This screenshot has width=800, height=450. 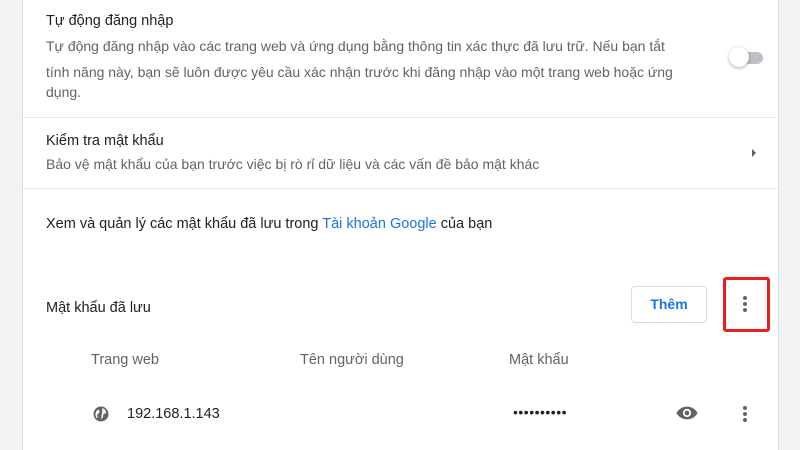 I want to click on globe-icon, so click(x=101, y=414).